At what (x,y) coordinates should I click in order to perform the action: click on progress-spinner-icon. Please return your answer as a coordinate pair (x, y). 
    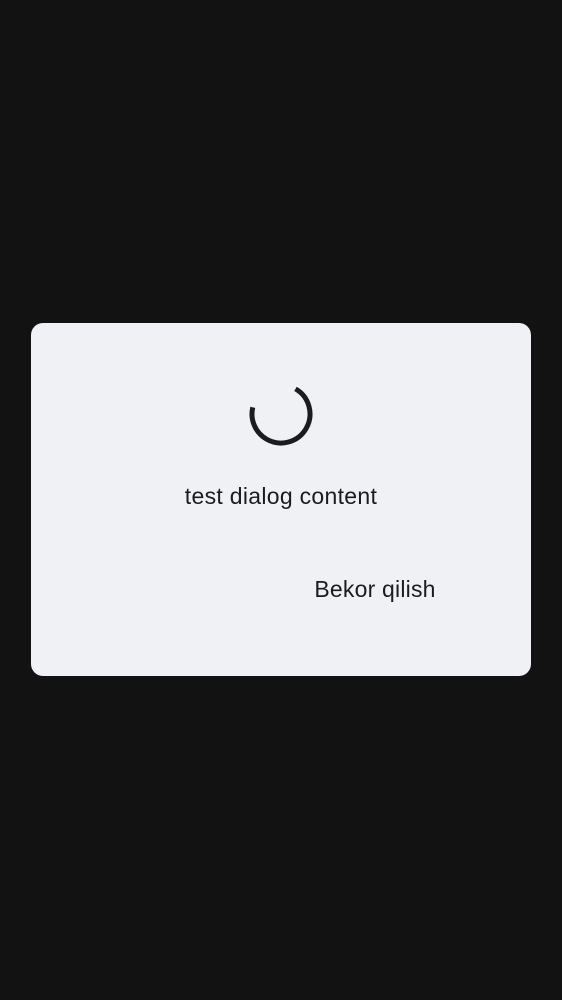
    Looking at the image, I should click on (281, 414).